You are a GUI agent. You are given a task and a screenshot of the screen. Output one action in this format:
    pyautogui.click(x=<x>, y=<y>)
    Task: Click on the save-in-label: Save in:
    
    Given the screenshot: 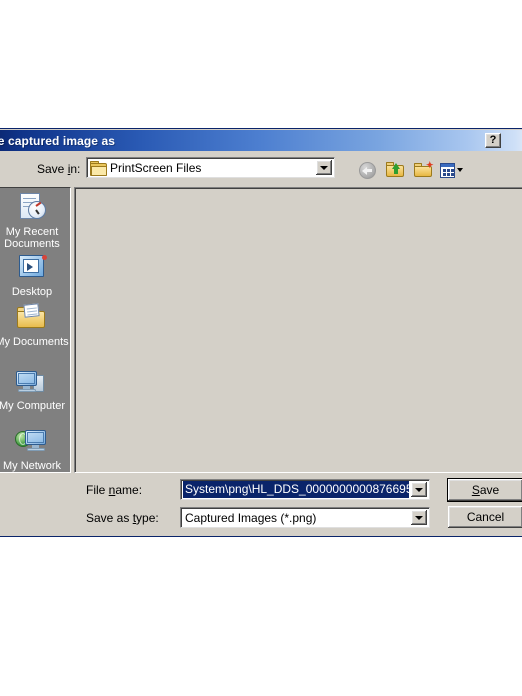 What is the action you would take?
    pyautogui.click(x=59, y=169)
    